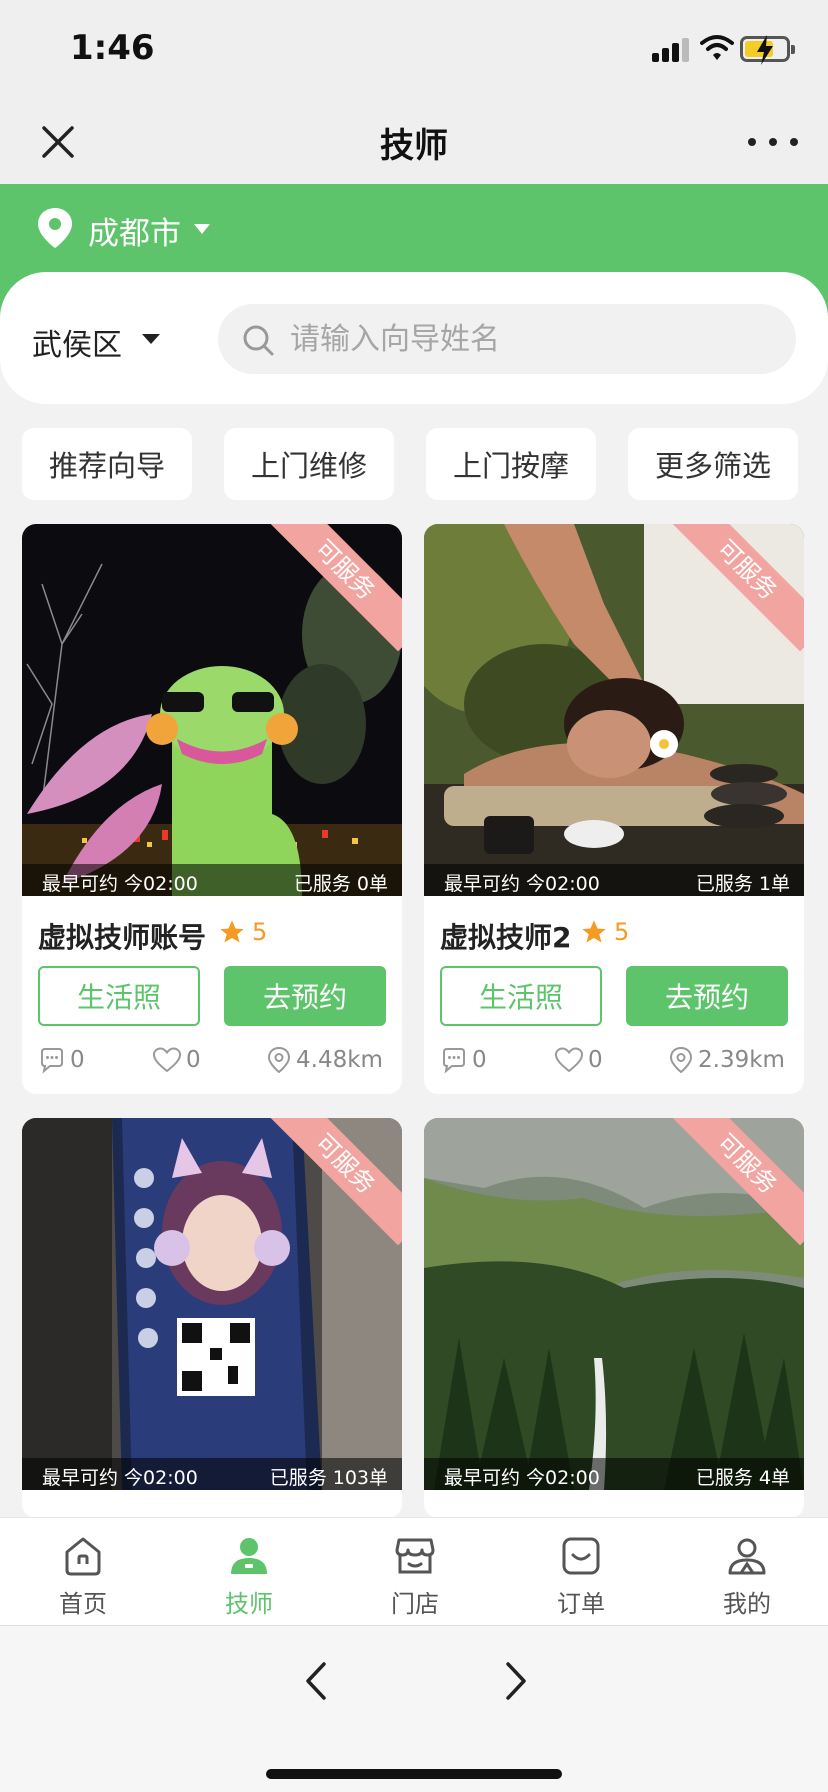  What do you see at coordinates (742, 884) in the screenshot?
I see `served-count: 已服务 1单` at bounding box center [742, 884].